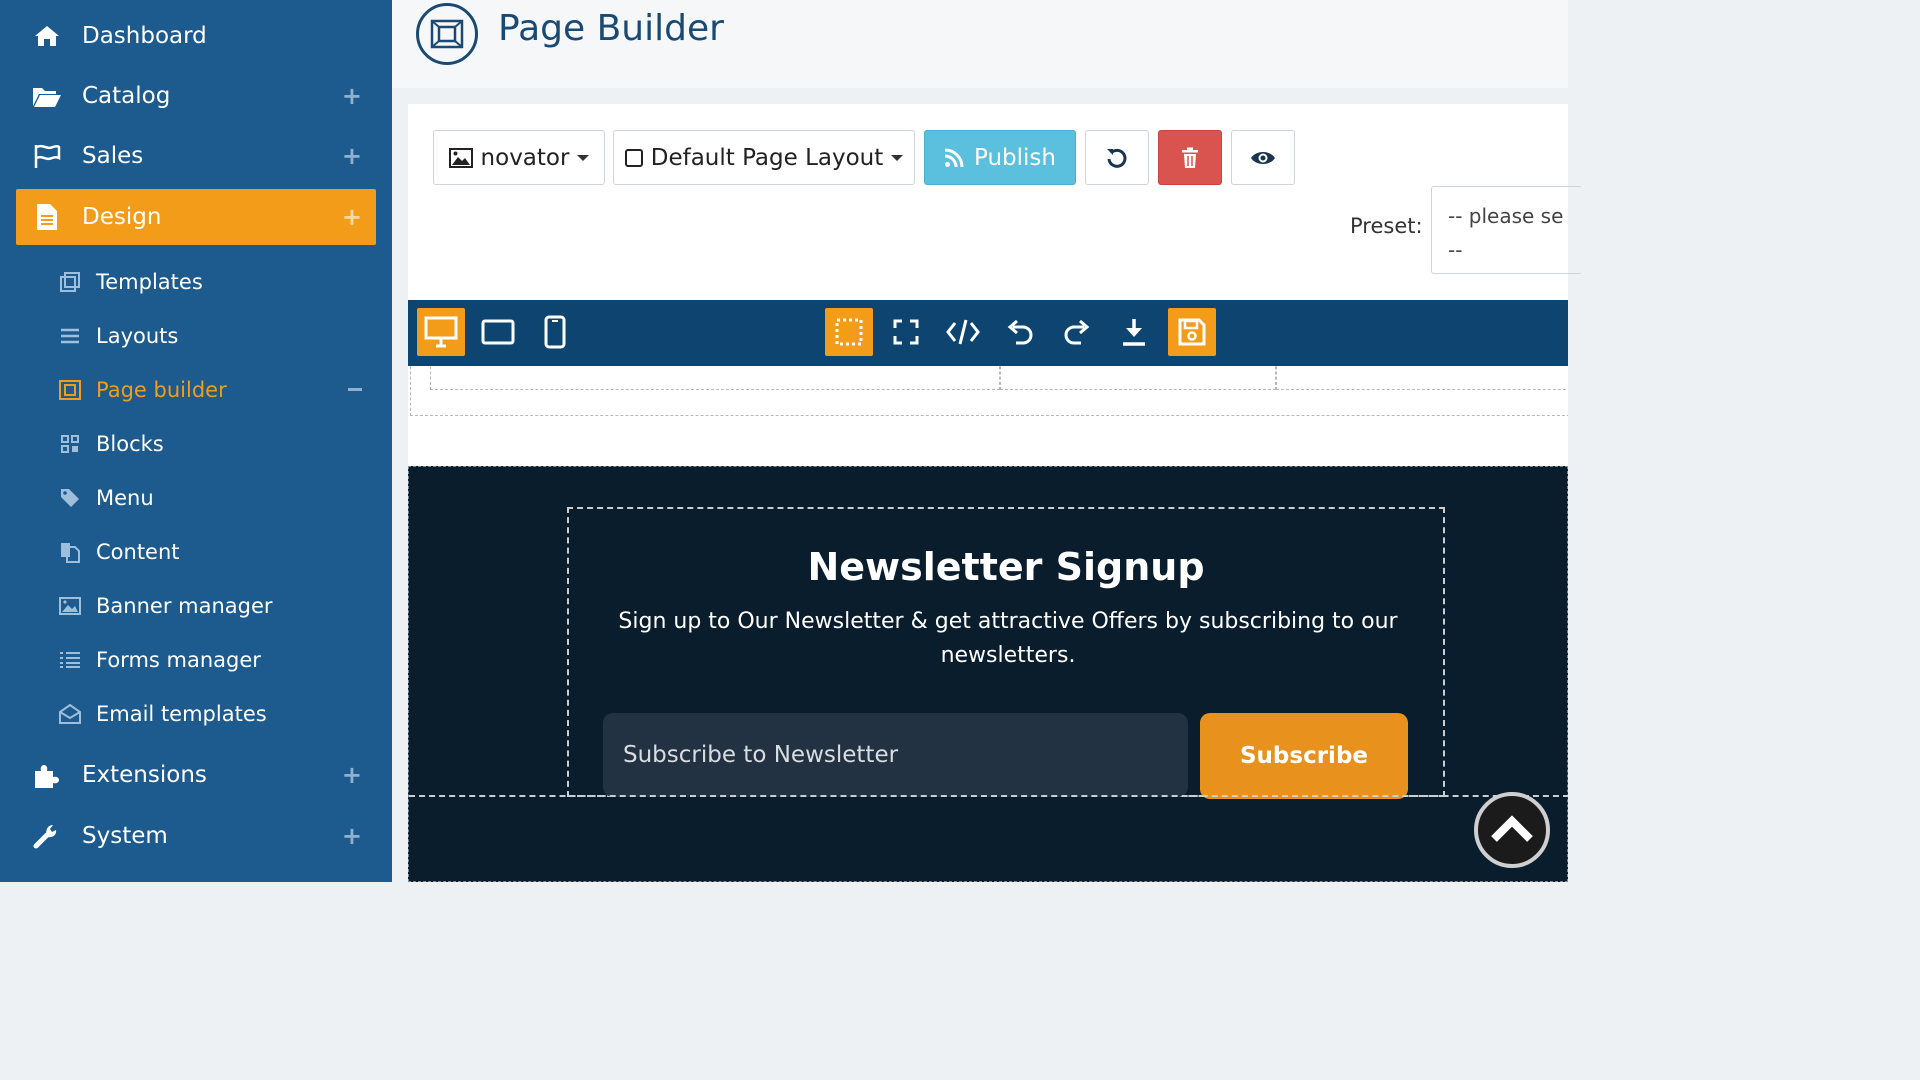 The height and width of the screenshot is (1080, 1920). What do you see at coordinates (70, 498) in the screenshot?
I see `tag-icon` at bounding box center [70, 498].